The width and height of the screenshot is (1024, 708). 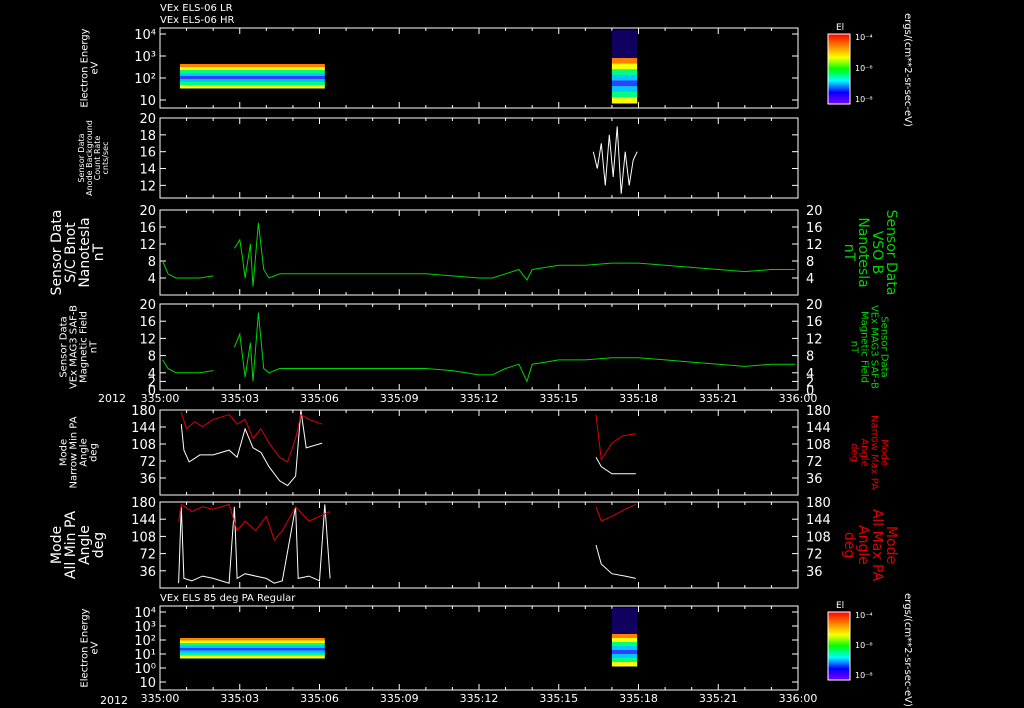 I want to click on y-tick-label: 10⁴, so click(x=145, y=35).